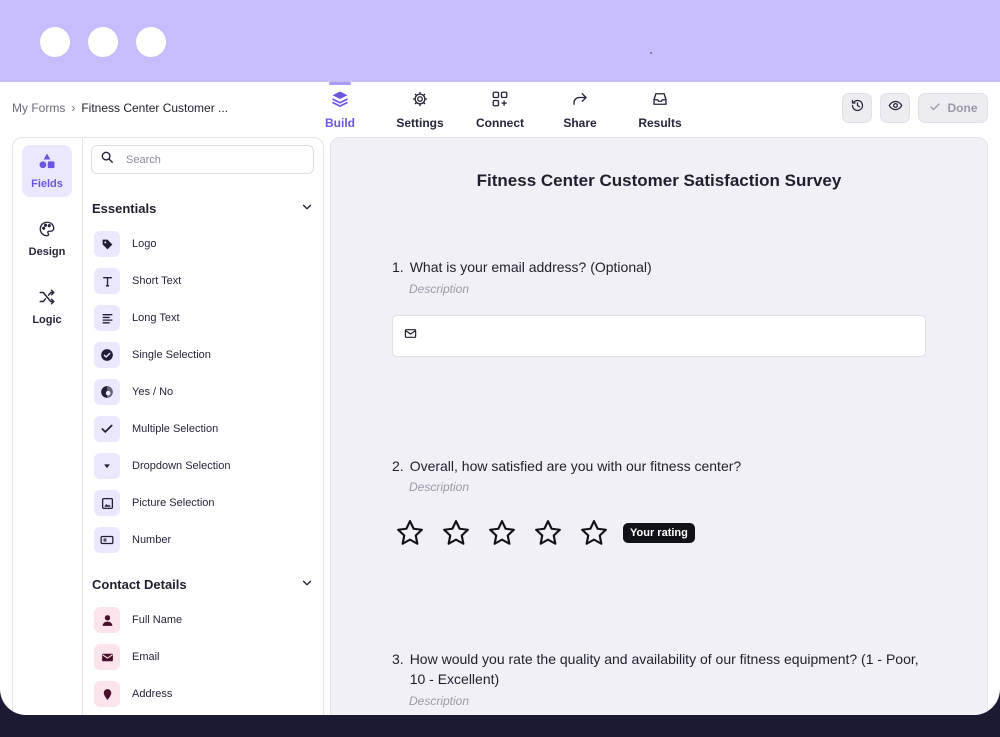 This screenshot has height=737, width=1000. What do you see at coordinates (146, 657) in the screenshot?
I see `field-item-label: Email` at bounding box center [146, 657].